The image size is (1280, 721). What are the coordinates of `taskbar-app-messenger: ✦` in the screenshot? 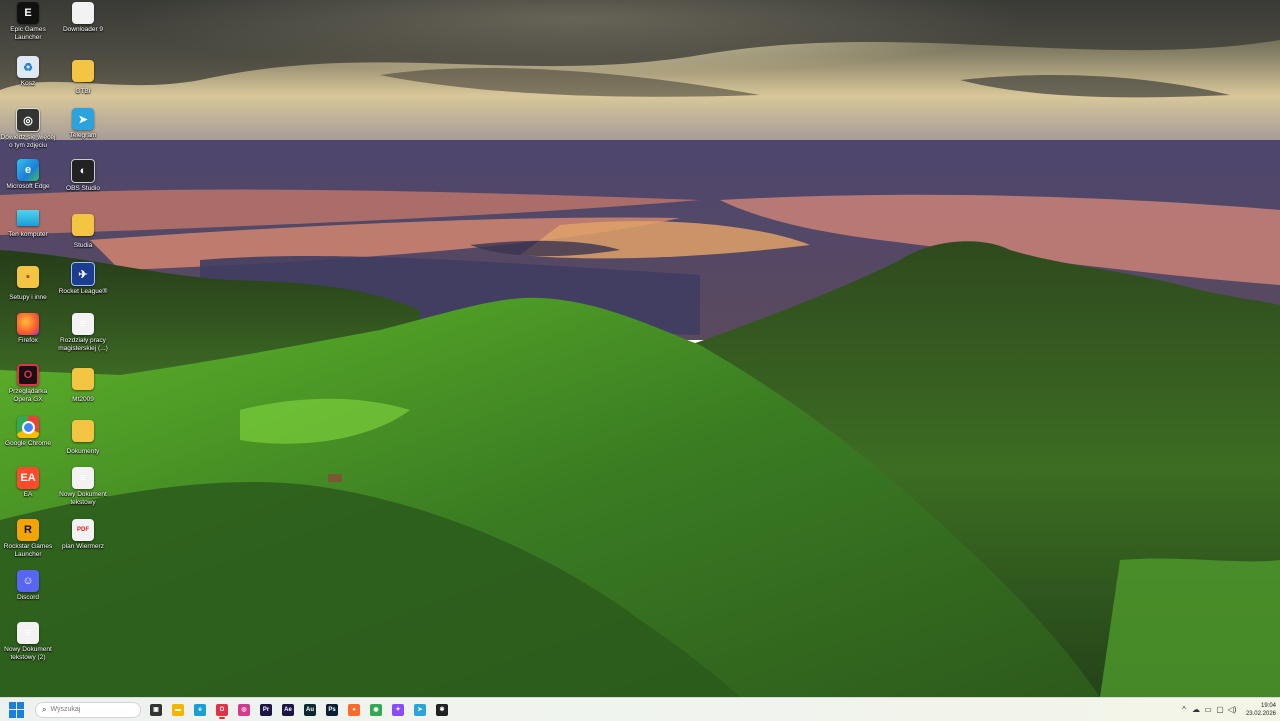 It's located at (398, 710).